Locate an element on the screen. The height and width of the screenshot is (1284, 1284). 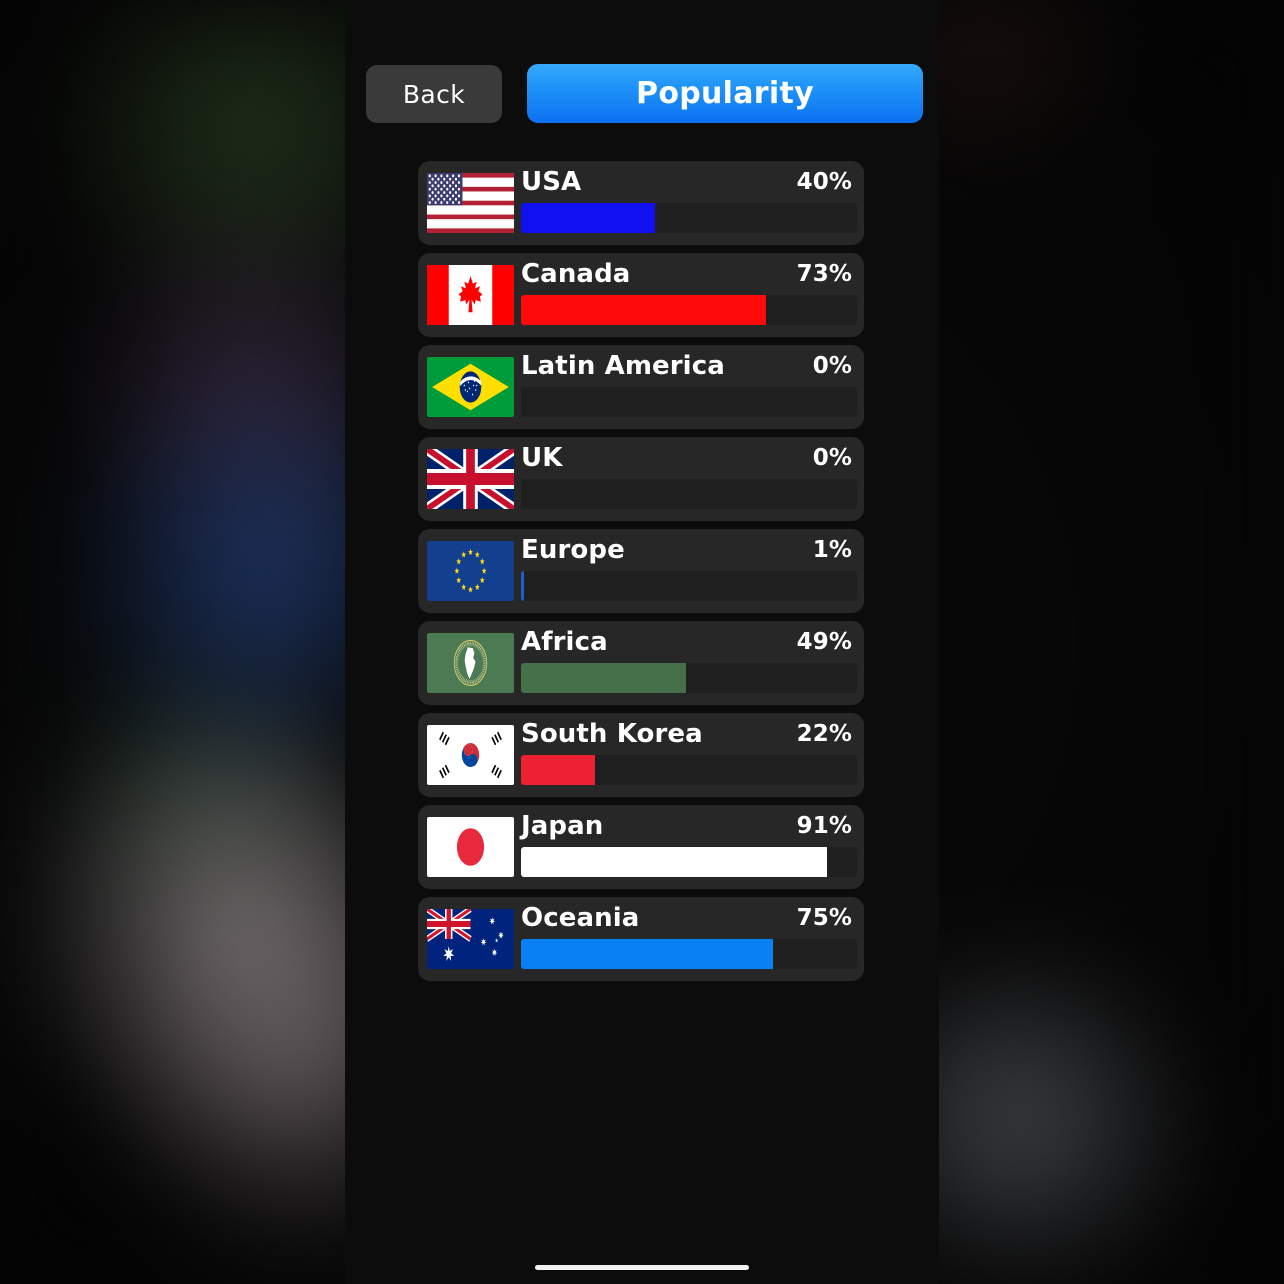
popularity-row: Canada 73% is located at coordinates (641, 295).